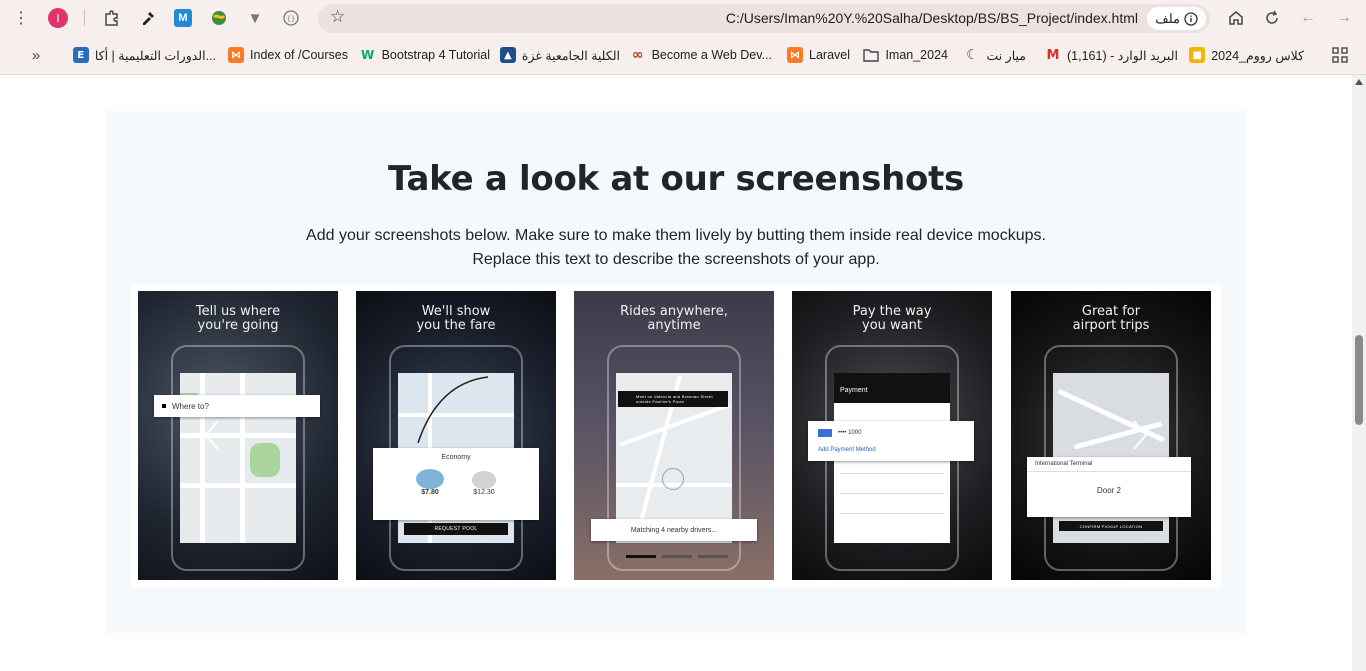 This screenshot has width=1366, height=671. What do you see at coordinates (673, 479) in the screenshot?
I see `pickup-radius` at bounding box center [673, 479].